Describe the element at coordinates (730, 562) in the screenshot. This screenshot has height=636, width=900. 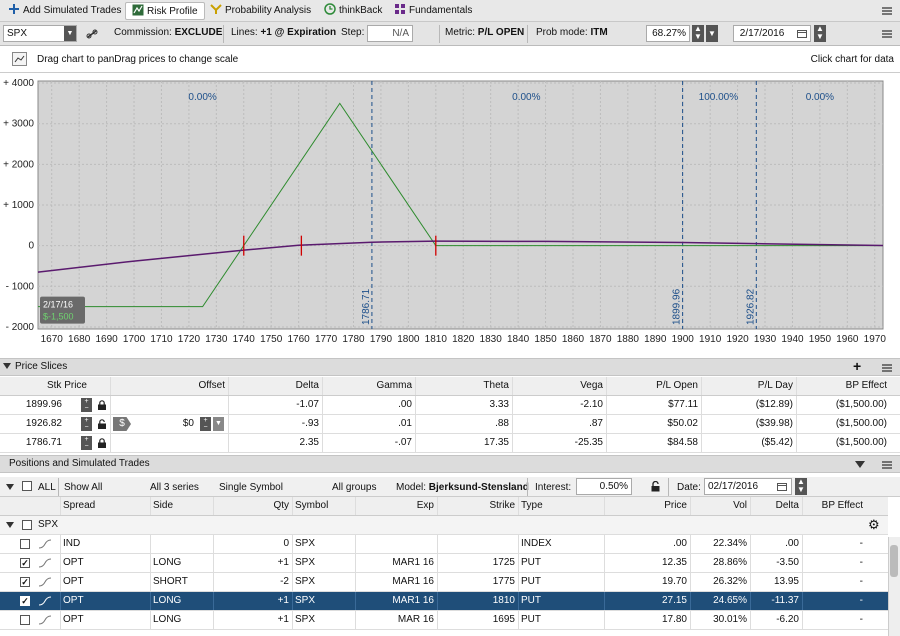
I see `position-vol: 28.86%` at that location.